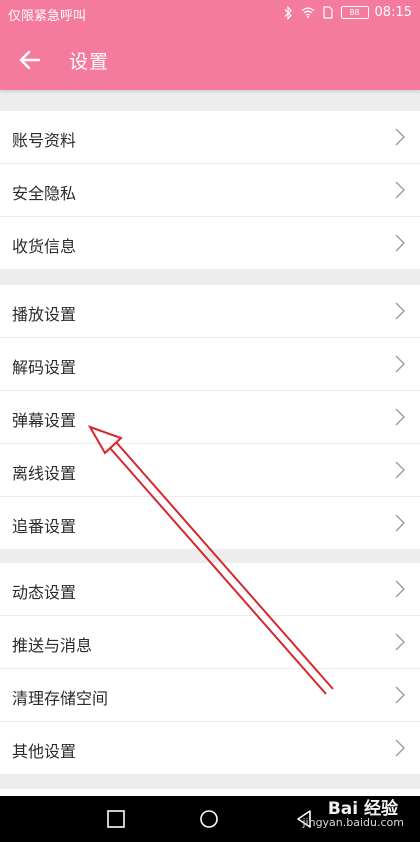 This screenshot has width=420, height=842. Describe the element at coordinates (304, 819) in the screenshot. I see `back-nav-button` at that location.